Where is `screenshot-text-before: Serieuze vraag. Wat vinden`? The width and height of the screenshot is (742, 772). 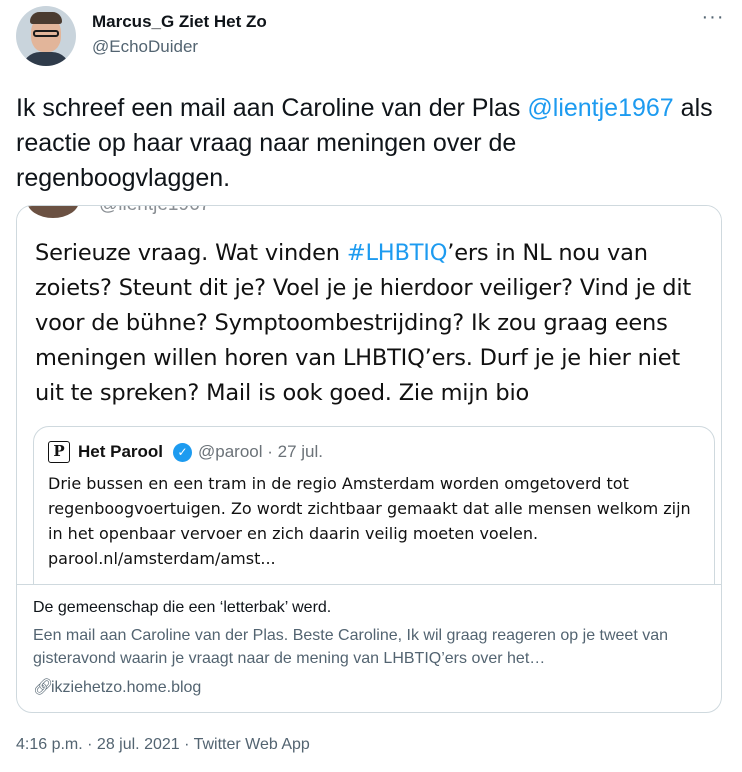 screenshot-text-before: Serieuze vraag. Wat vinden is located at coordinates (191, 253).